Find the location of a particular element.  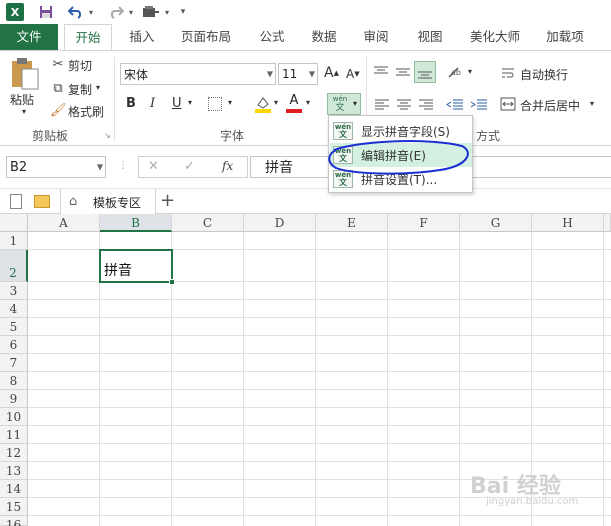

redo-icon is located at coordinates (116, 12).